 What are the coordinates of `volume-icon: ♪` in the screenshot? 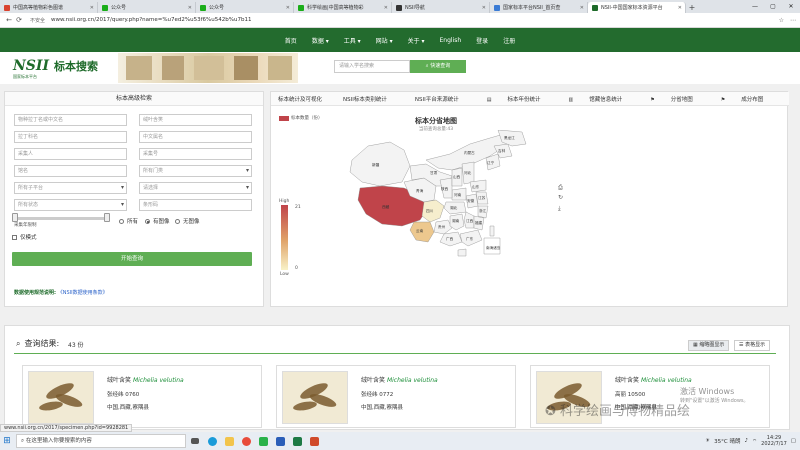 It's located at (746, 441).